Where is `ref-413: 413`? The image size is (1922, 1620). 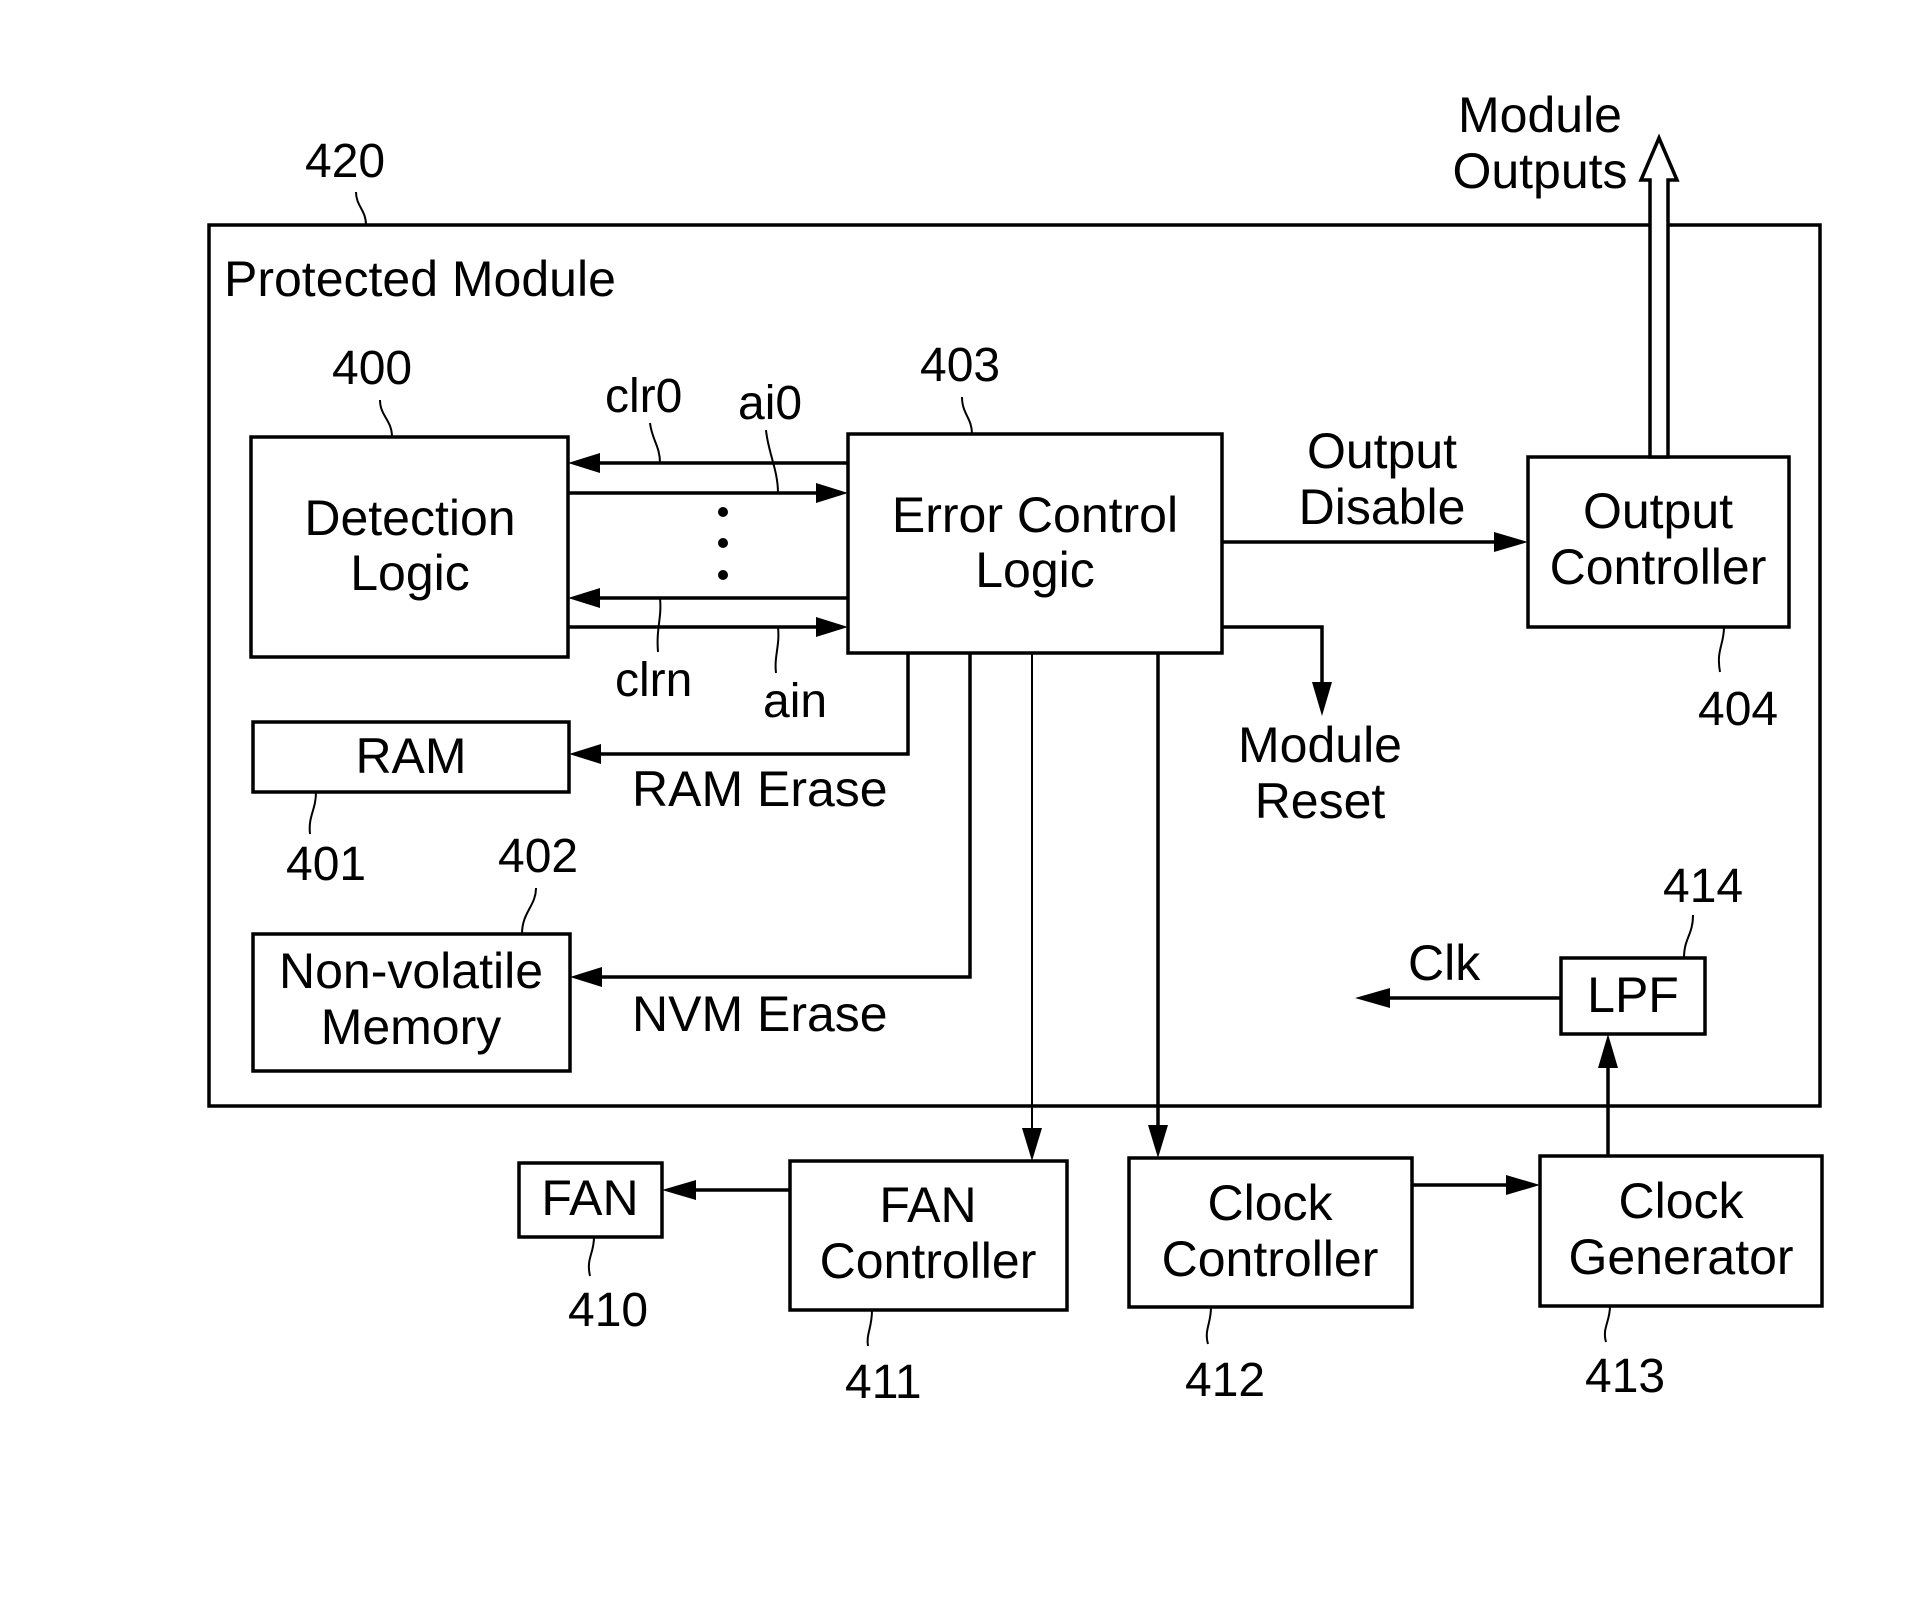 ref-413: 413 is located at coordinates (1625, 1376).